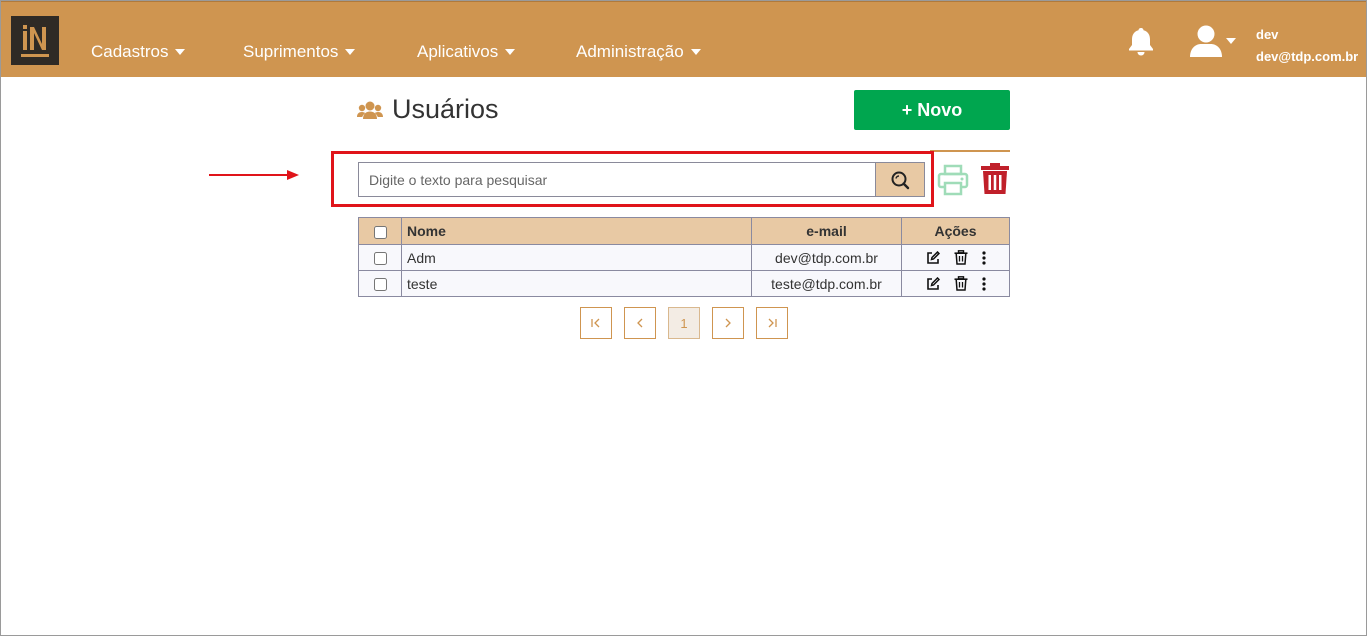  What do you see at coordinates (291, 51) in the screenshot?
I see `nav-menu-label: Suprimentos` at bounding box center [291, 51].